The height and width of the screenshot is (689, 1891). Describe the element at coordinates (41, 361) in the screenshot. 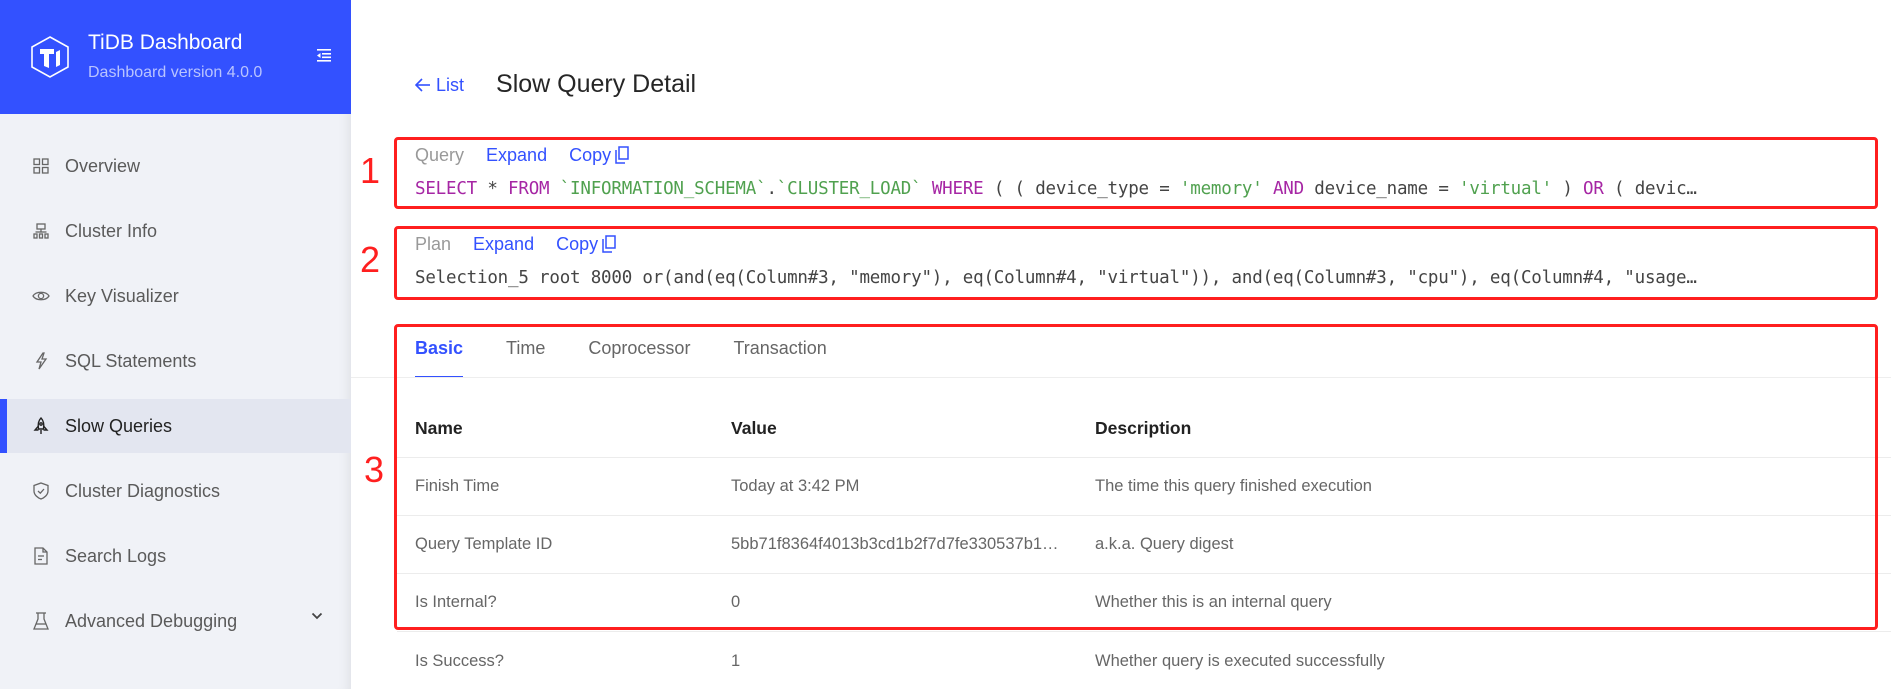

I see `thunderbolt-icon` at that location.